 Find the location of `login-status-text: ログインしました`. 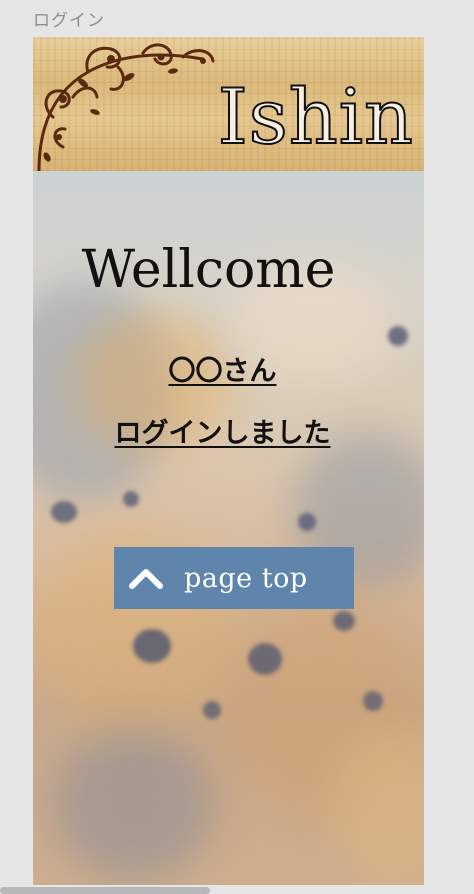

login-status-text: ログインしました is located at coordinates (222, 433).